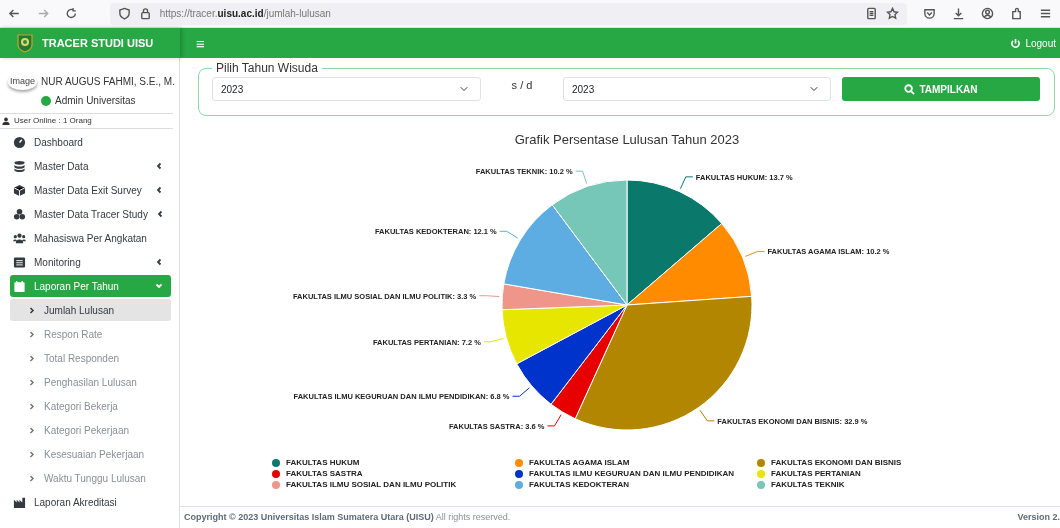 This screenshot has width=1060, height=528. What do you see at coordinates (90, 214) in the screenshot?
I see `sidebar-item: Master Data Tracer Study` at bounding box center [90, 214].